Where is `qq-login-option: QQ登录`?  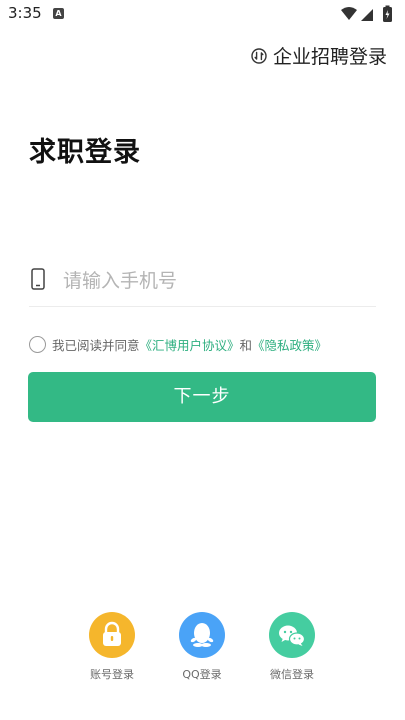 qq-login-option: QQ登录 is located at coordinates (202, 647).